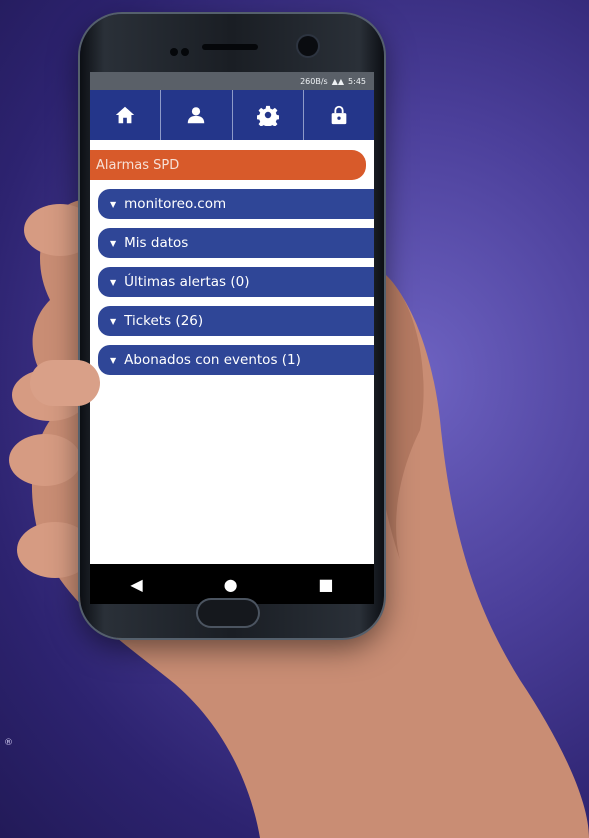 The width and height of the screenshot is (589, 838). I want to click on nav-user-button, so click(197, 115).